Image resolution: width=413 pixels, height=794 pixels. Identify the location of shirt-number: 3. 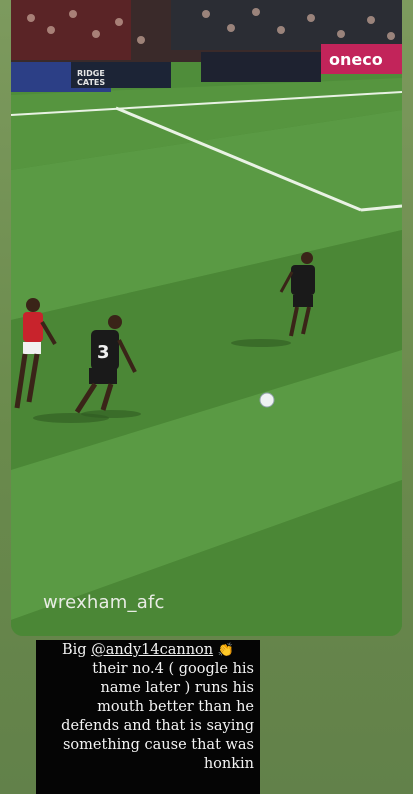
(103, 352).